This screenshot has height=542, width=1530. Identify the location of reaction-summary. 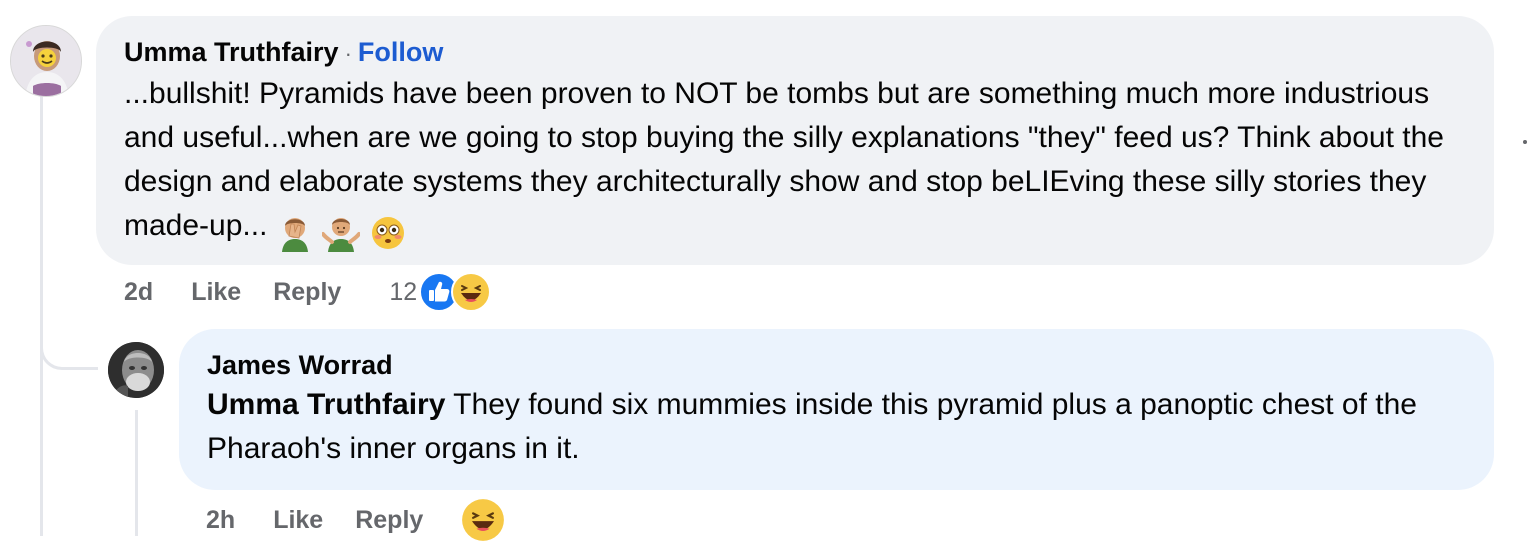
(455, 292).